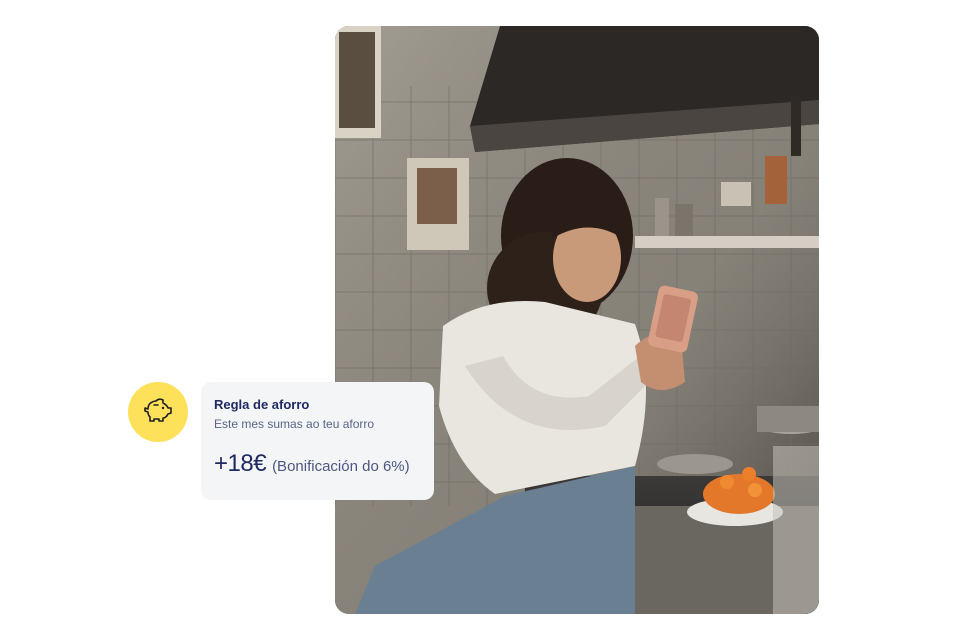 The height and width of the screenshot is (640, 960). I want to click on card-title: Regla de aforro, so click(262, 404).